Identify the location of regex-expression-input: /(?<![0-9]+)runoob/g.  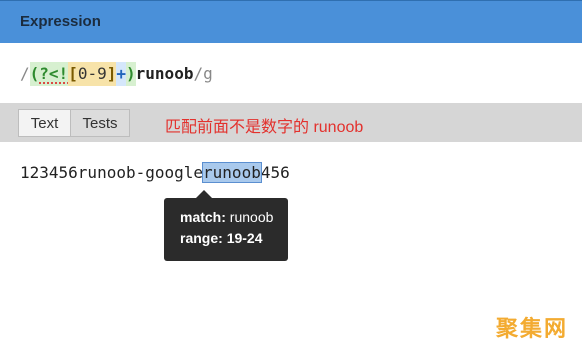
(116, 74).